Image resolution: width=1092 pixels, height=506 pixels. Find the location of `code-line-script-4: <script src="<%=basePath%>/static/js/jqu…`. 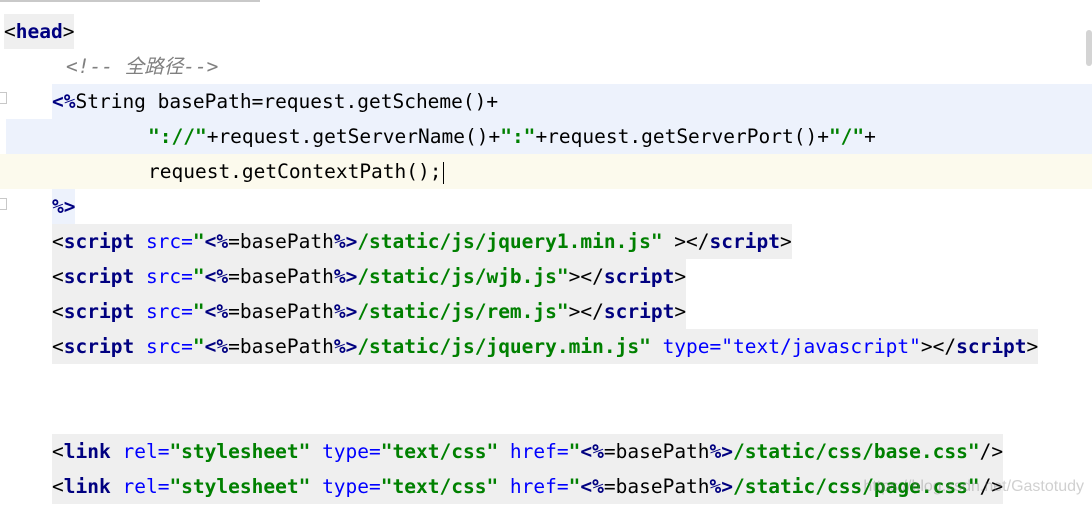

code-line-script-4: <script src="<%=basePath%>/static/js/jqu… is located at coordinates (545, 346).